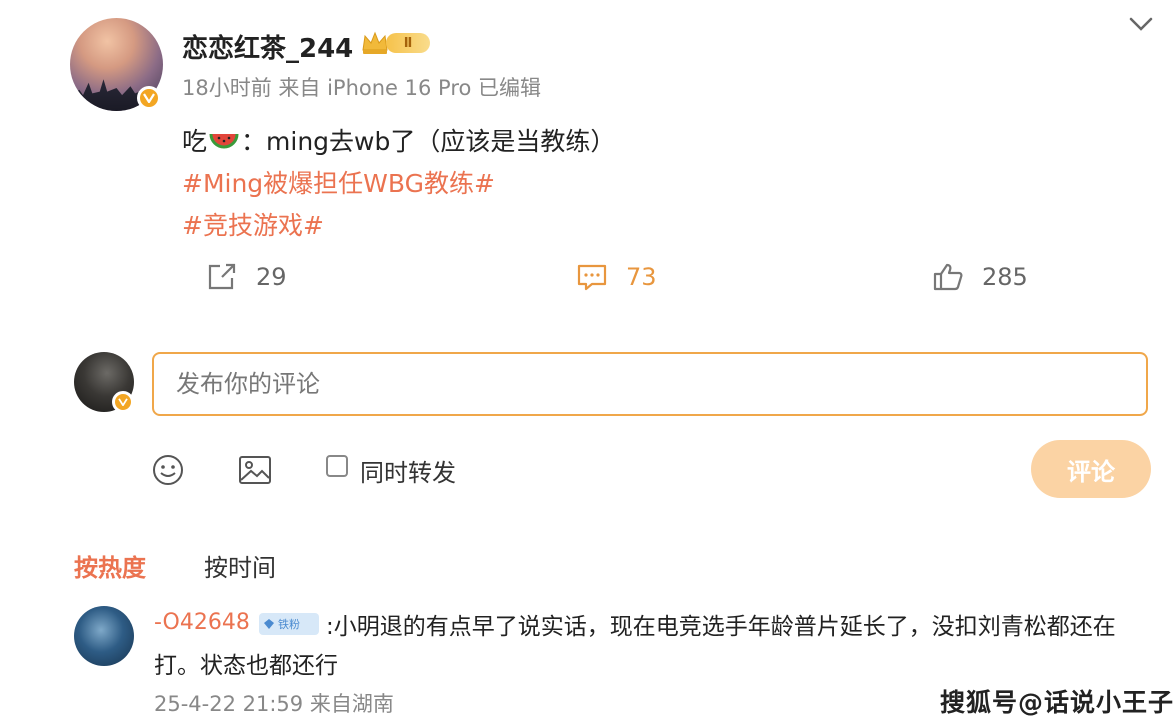 This screenshot has height=726, width=1176. What do you see at coordinates (271, 277) in the screenshot?
I see `repost-count: 29` at bounding box center [271, 277].